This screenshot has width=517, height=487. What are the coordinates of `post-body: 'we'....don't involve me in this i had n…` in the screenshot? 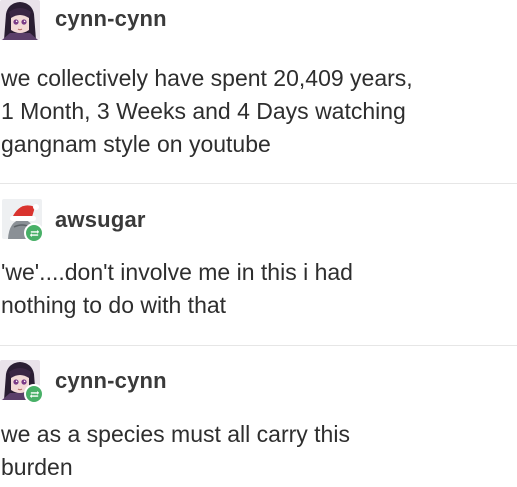 It's located at (177, 288).